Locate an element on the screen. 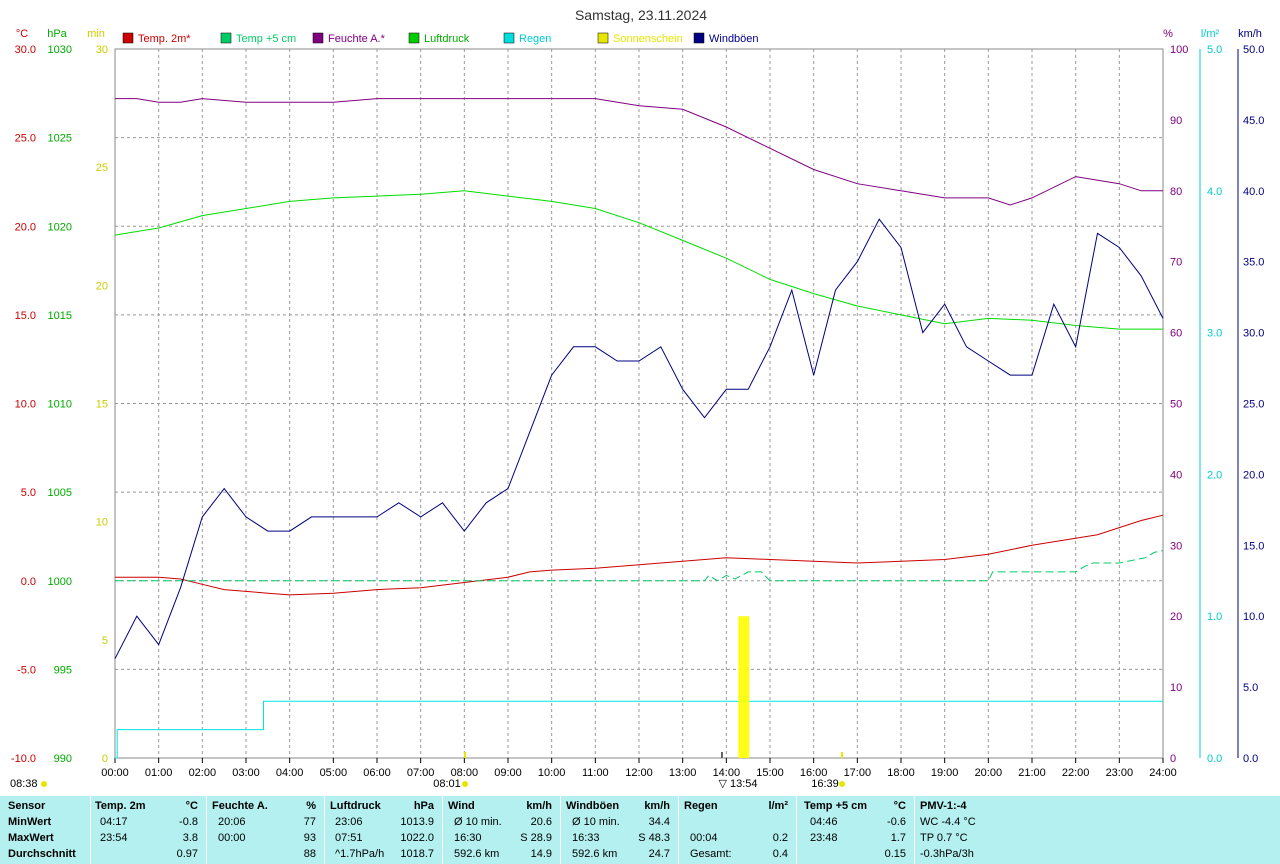 This screenshot has height=864, width=1280. x-tick-5: 05:00 is located at coordinates (334, 773).